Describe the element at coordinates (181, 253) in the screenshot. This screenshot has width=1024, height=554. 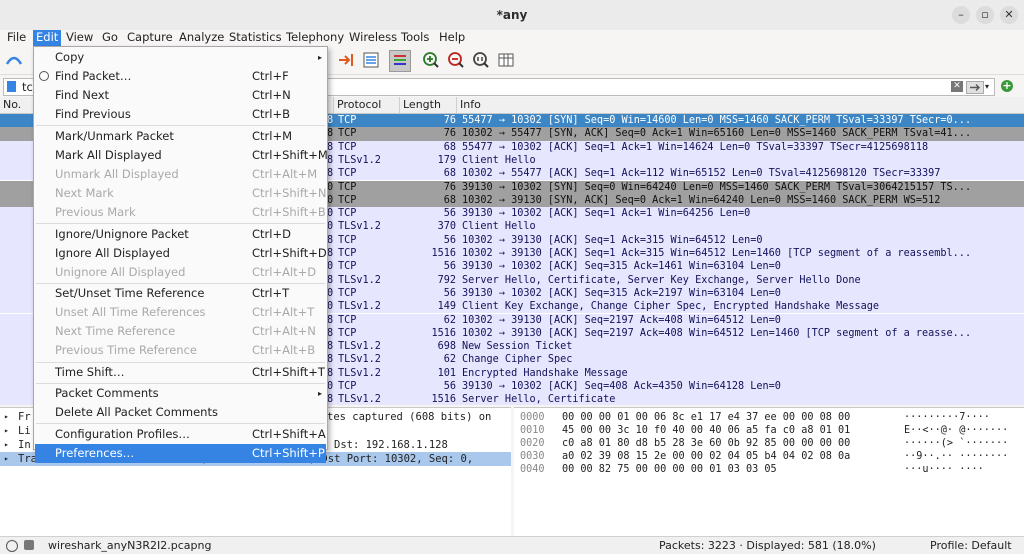
I see `menu-item-ignore-all-displayed: Ignore All Displayed Ctrl+Shift+D` at that location.